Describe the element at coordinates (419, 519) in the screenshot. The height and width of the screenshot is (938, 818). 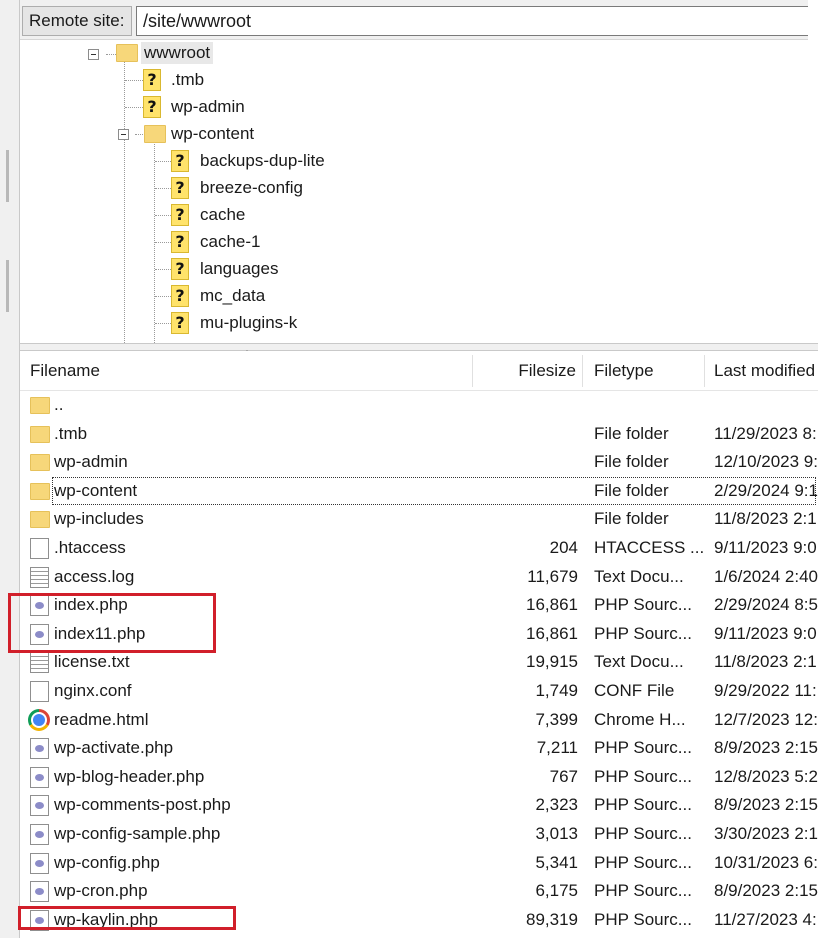
I see `file-row: wp-includes File folder 11/8/2023 2:1` at that location.